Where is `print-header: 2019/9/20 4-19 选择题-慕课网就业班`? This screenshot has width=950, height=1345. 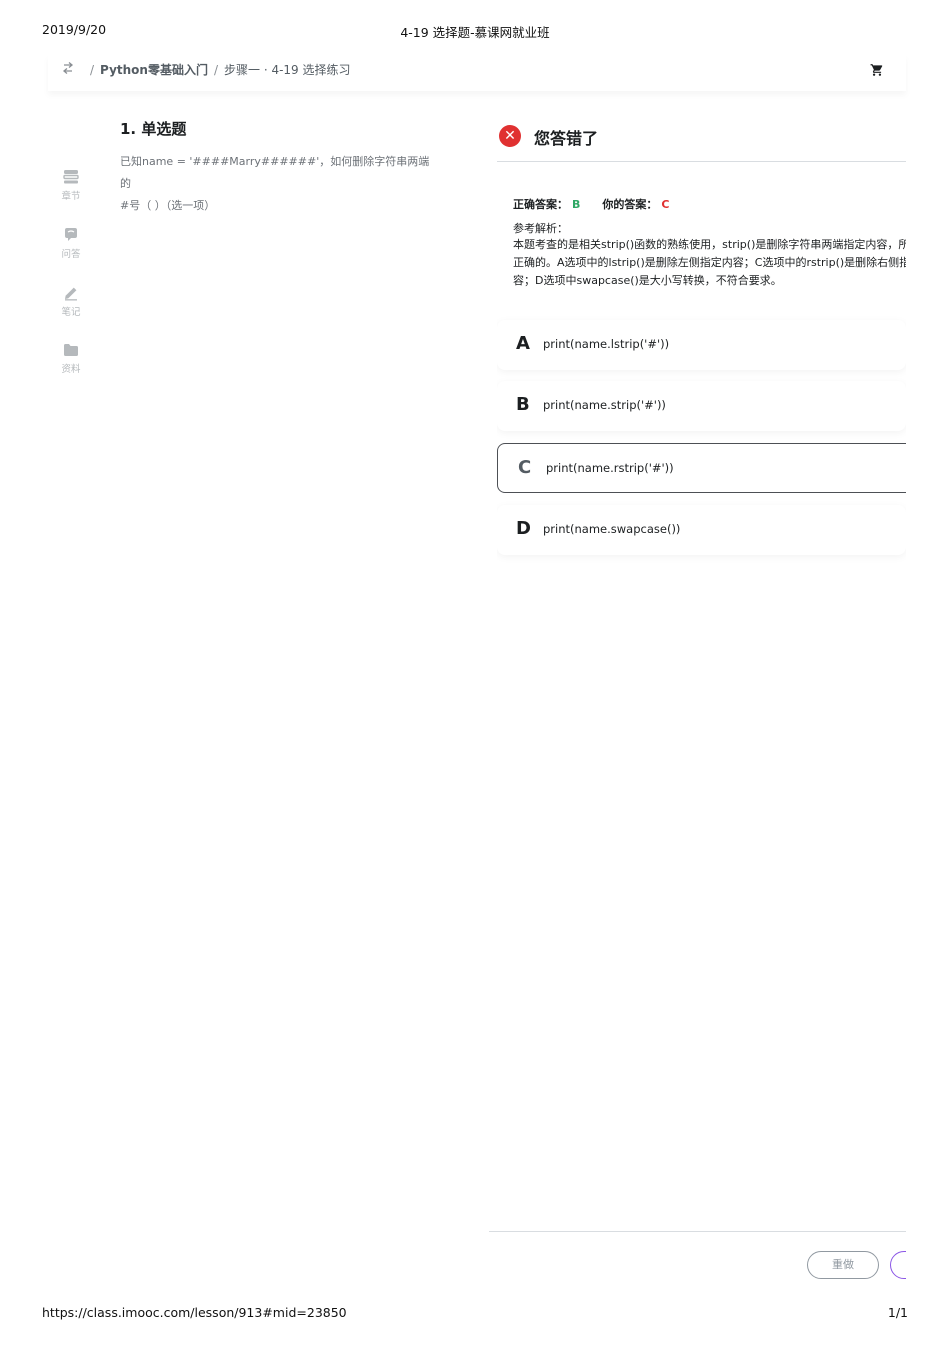 print-header: 2019/9/20 4-19 选择题-慕课网就业班 is located at coordinates (475, 31).